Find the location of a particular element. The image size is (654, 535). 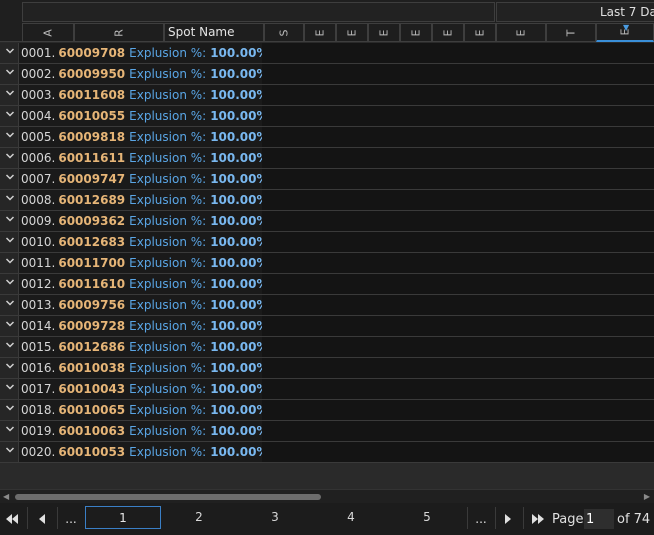

group-row: 0017. 60010043 Explusion %: 100.00% is located at coordinates (327, 389).